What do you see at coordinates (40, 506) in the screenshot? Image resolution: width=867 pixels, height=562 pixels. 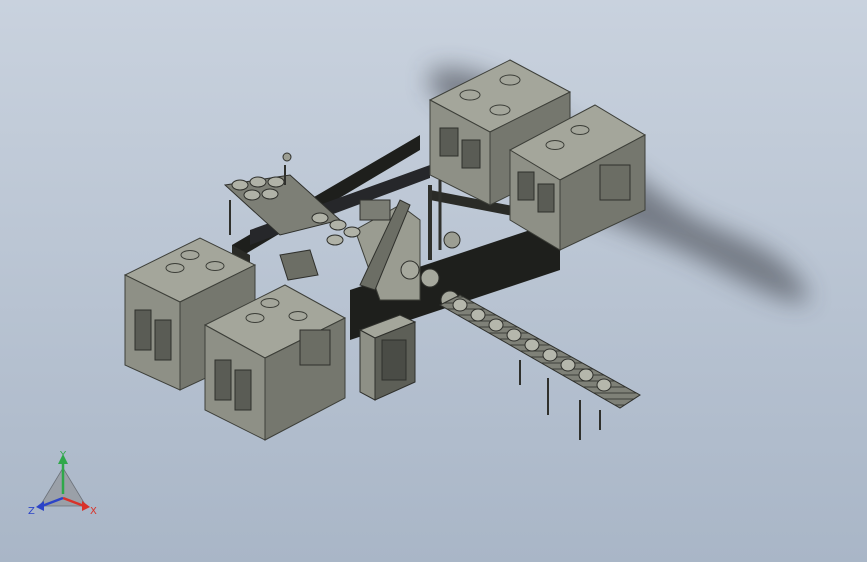 I see `z-axis-head-icon` at bounding box center [40, 506].